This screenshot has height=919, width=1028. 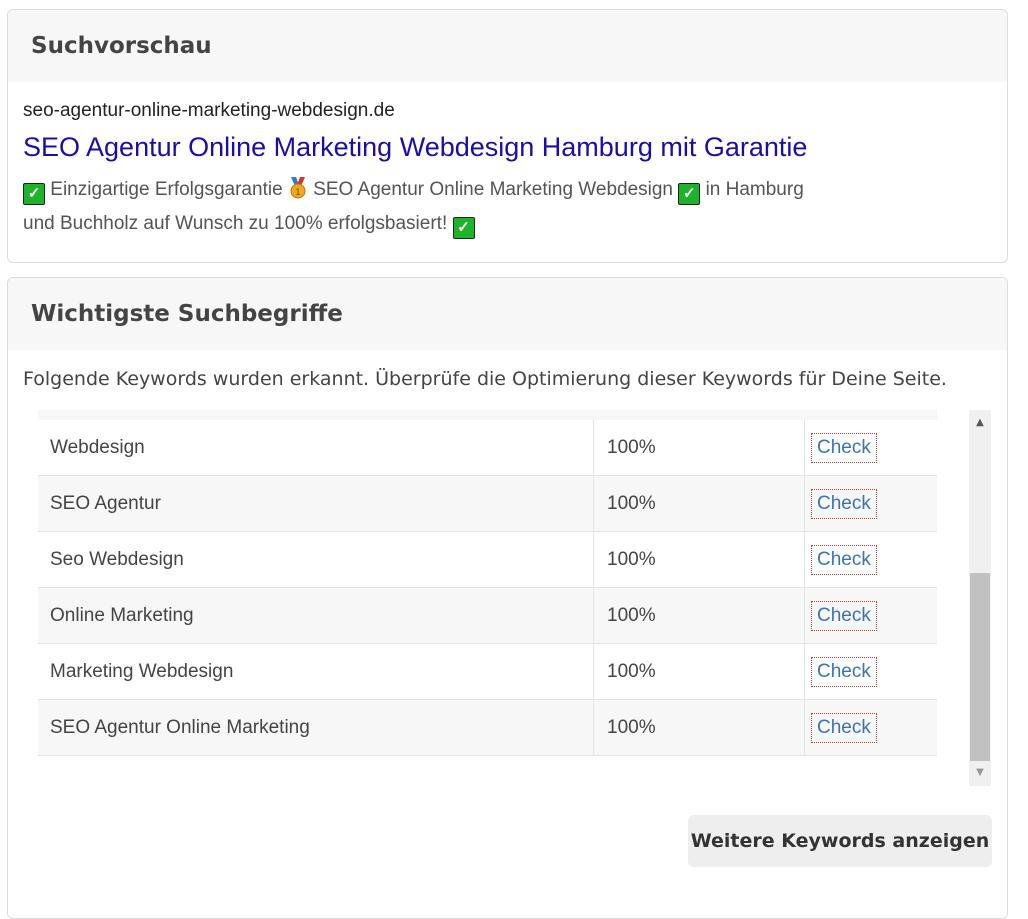 I want to click on scroll-up-arrow-icon: ▲, so click(x=980, y=423).